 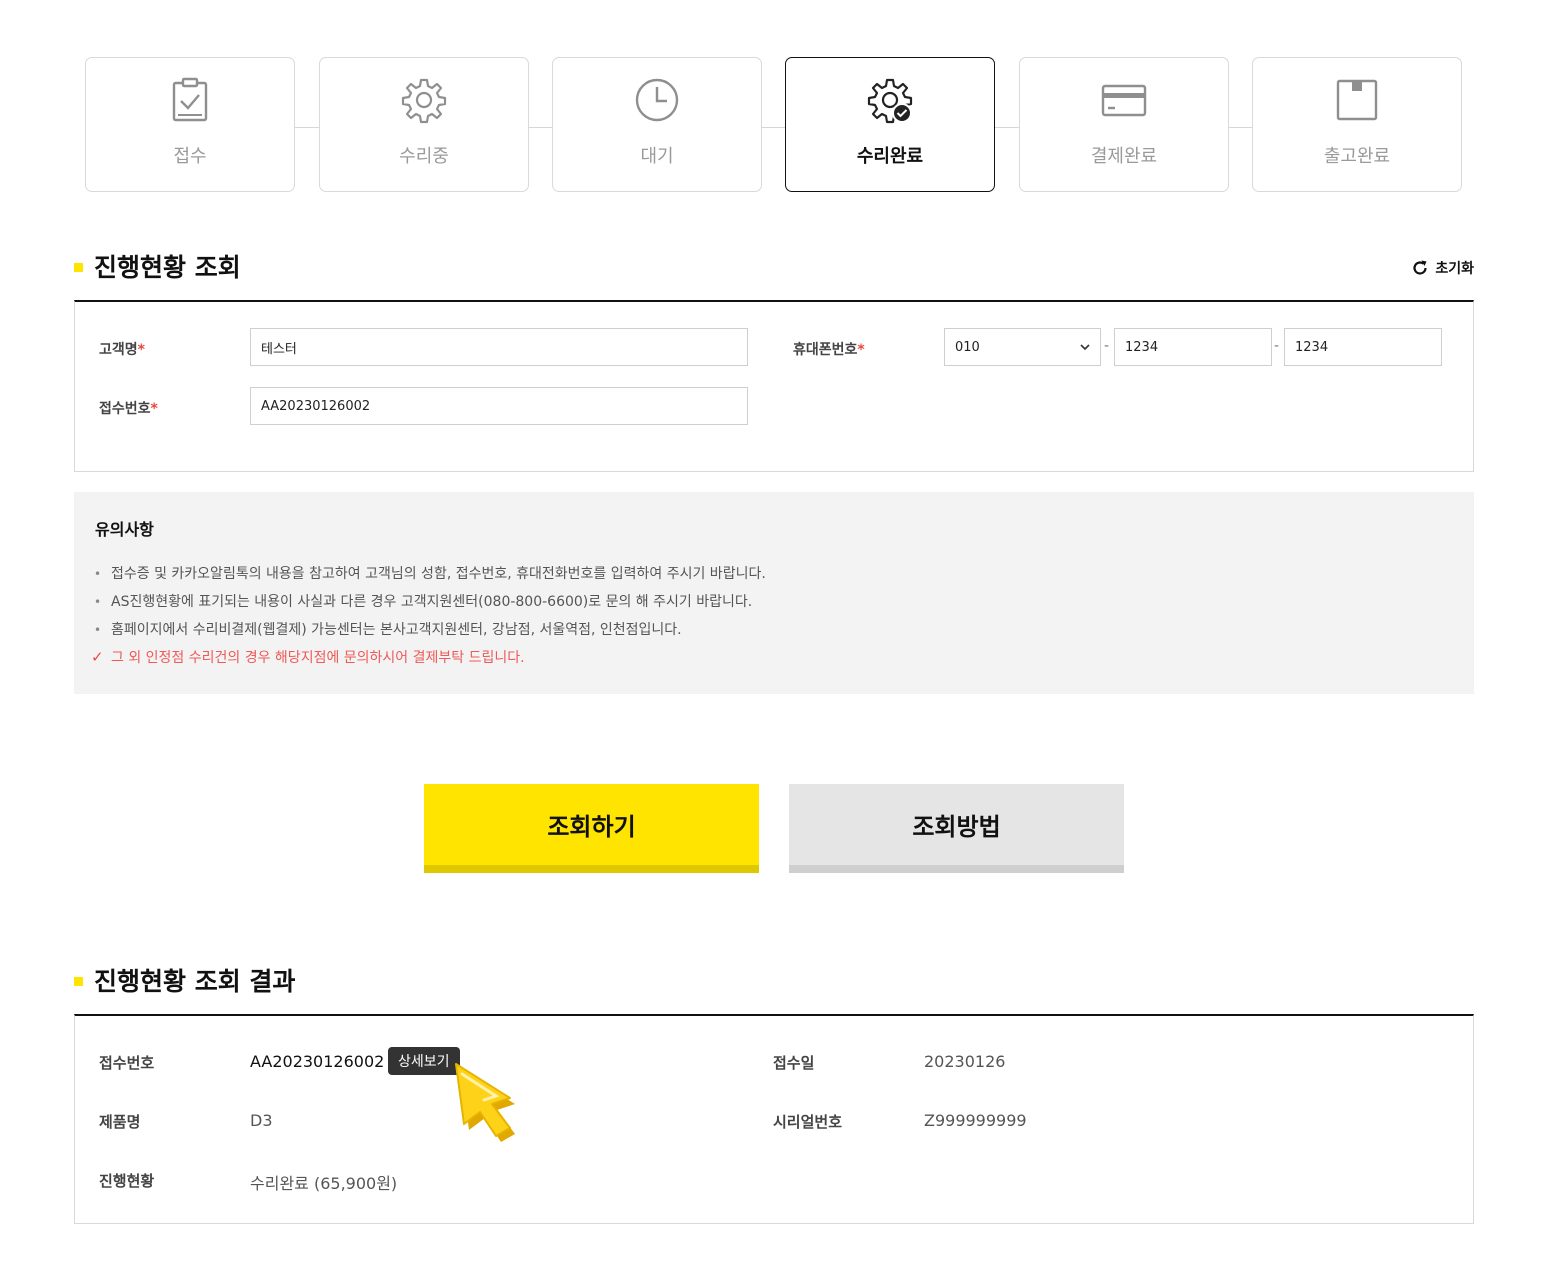 I want to click on result-receipt-value: AA20230126002, so click(x=317, y=1061).